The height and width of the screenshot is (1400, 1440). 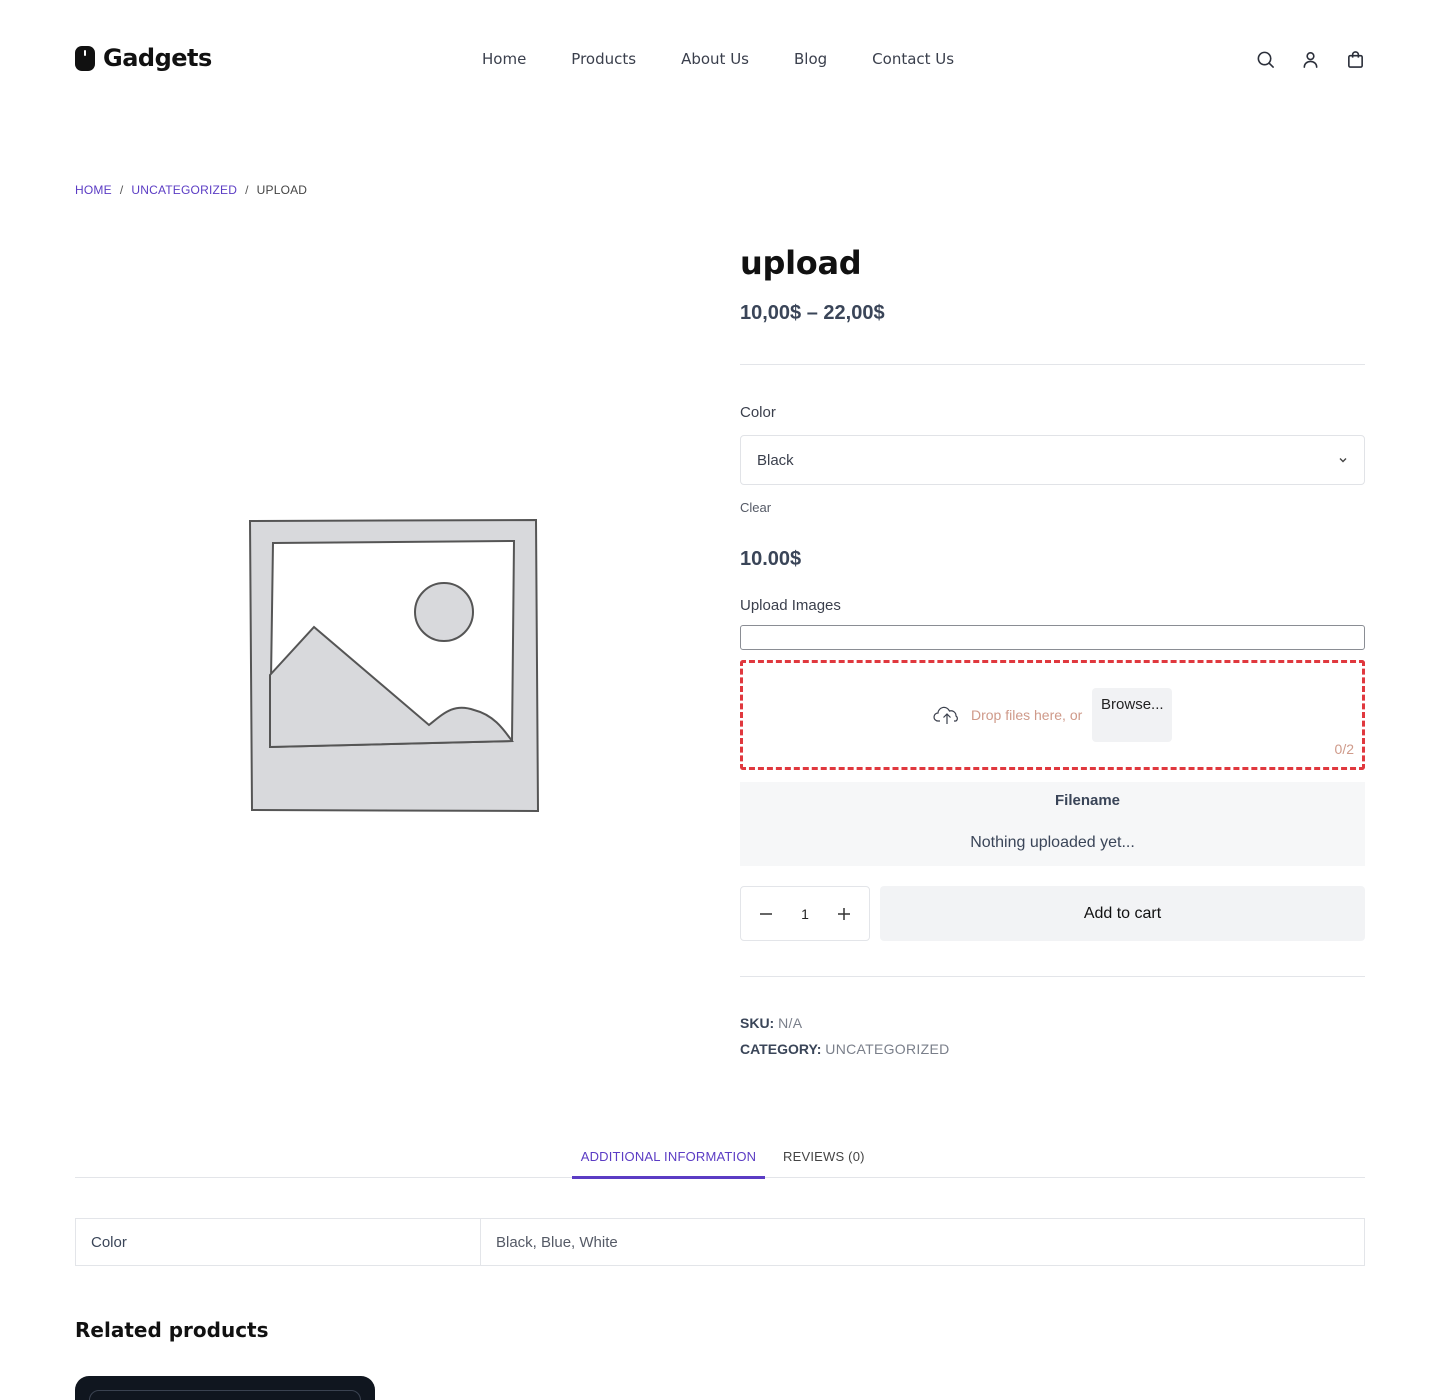 I want to click on cloud-upload-icon, so click(x=945, y=715).